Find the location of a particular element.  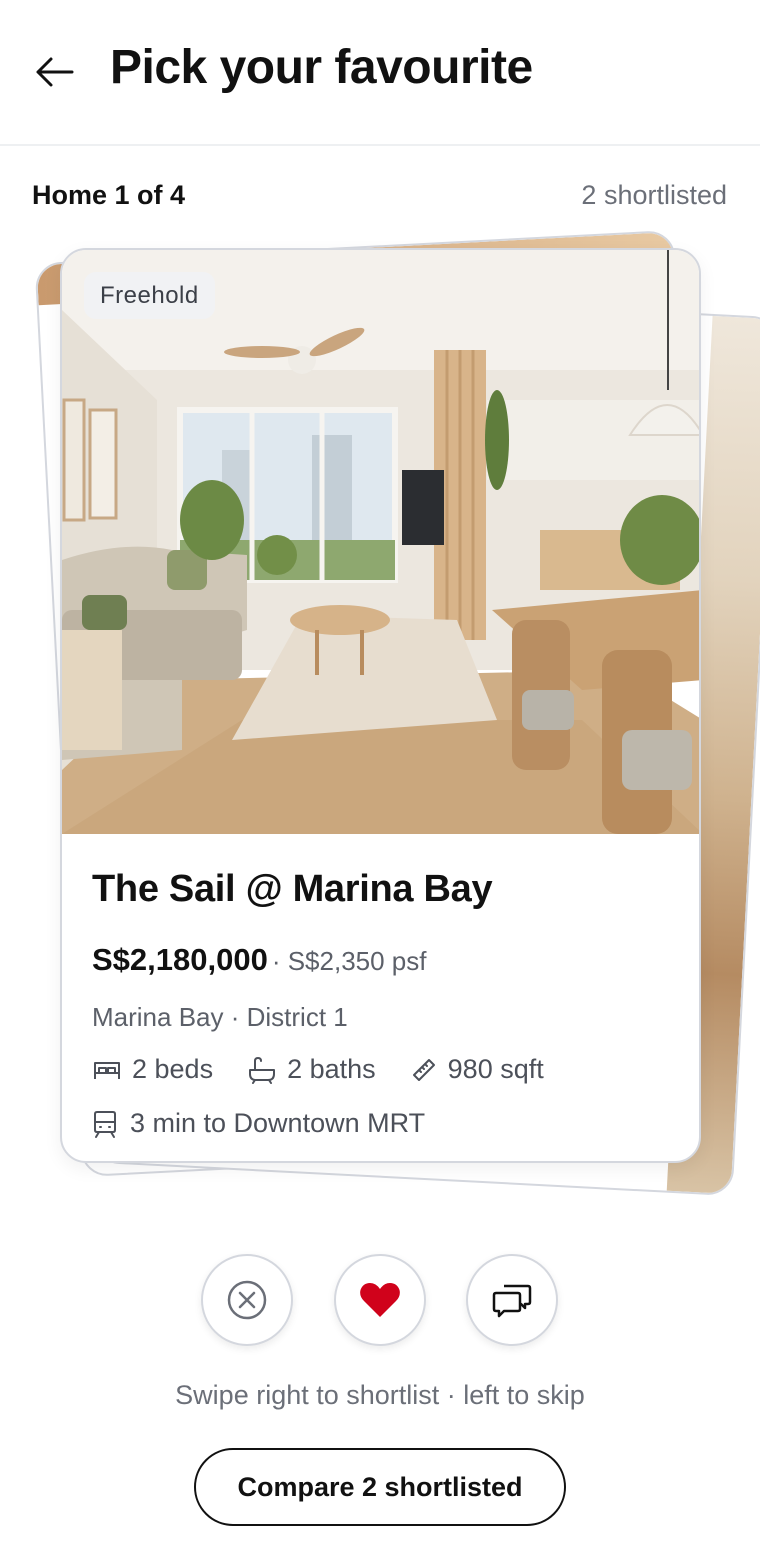

train-icon is located at coordinates (105, 1124).